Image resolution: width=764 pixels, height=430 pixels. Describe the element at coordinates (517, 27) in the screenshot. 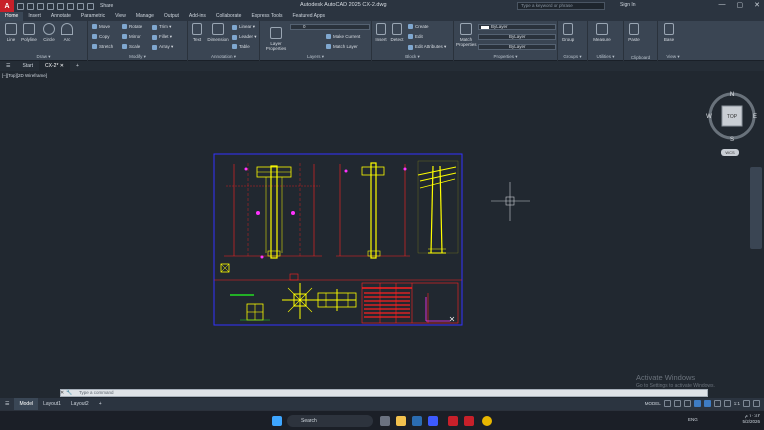

I see `color-dropdown: ByLayer` at that location.